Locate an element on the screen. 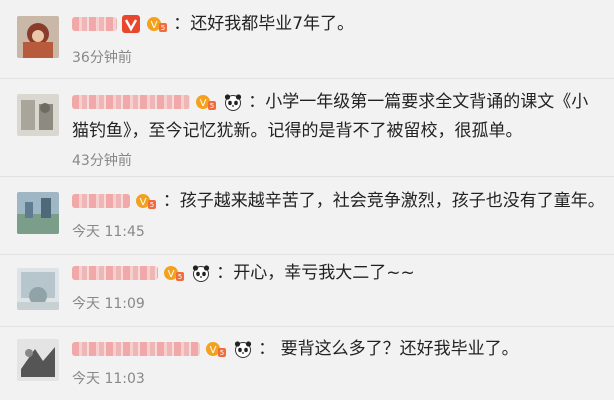  timestamp: 43分钟前 is located at coordinates (102, 161).